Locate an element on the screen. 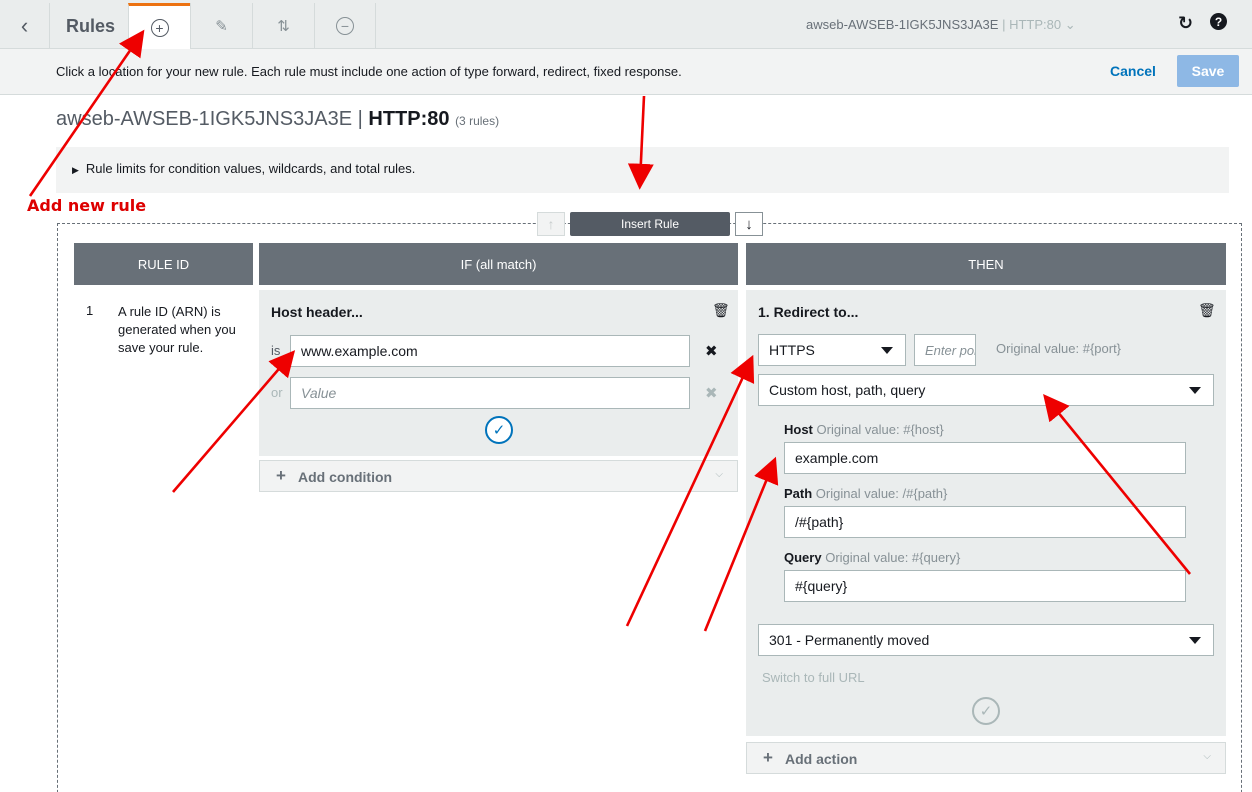 The height and width of the screenshot is (792, 1252). edit-rules-button: ✎ is located at coordinates (221, 26).